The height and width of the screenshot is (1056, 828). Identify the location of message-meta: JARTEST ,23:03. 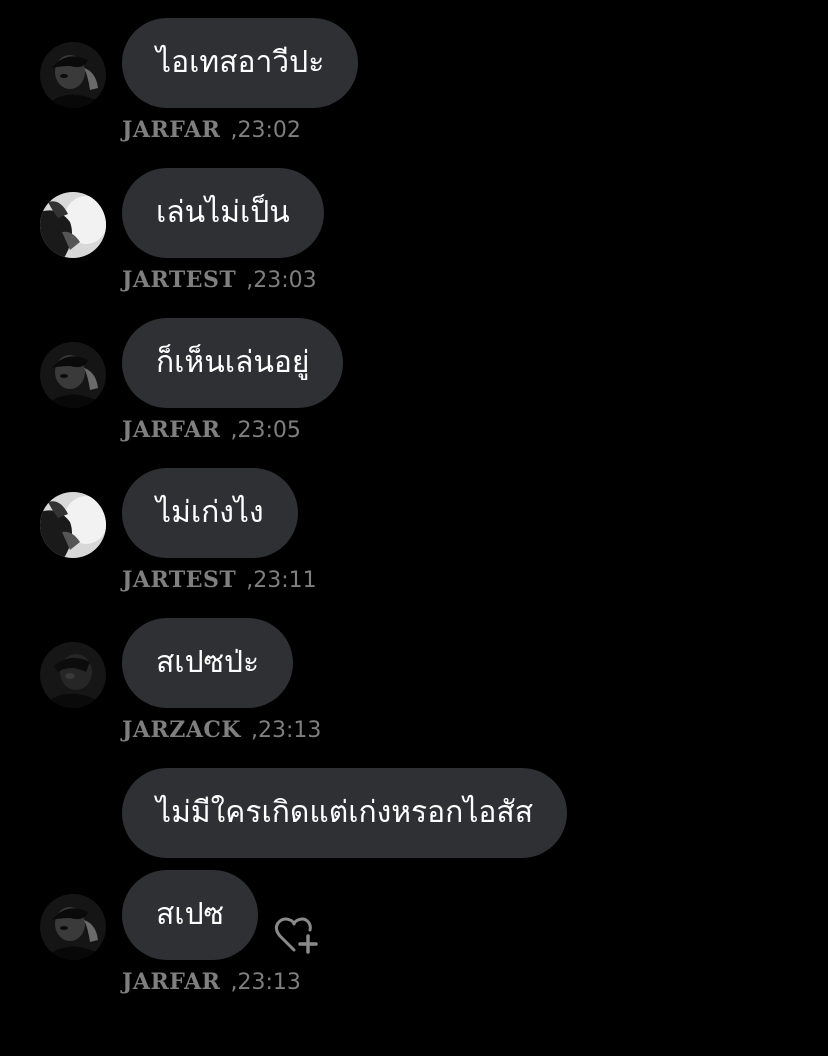
(219, 280).